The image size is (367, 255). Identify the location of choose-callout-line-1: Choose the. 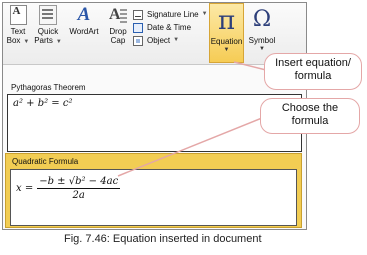
(310, 108).